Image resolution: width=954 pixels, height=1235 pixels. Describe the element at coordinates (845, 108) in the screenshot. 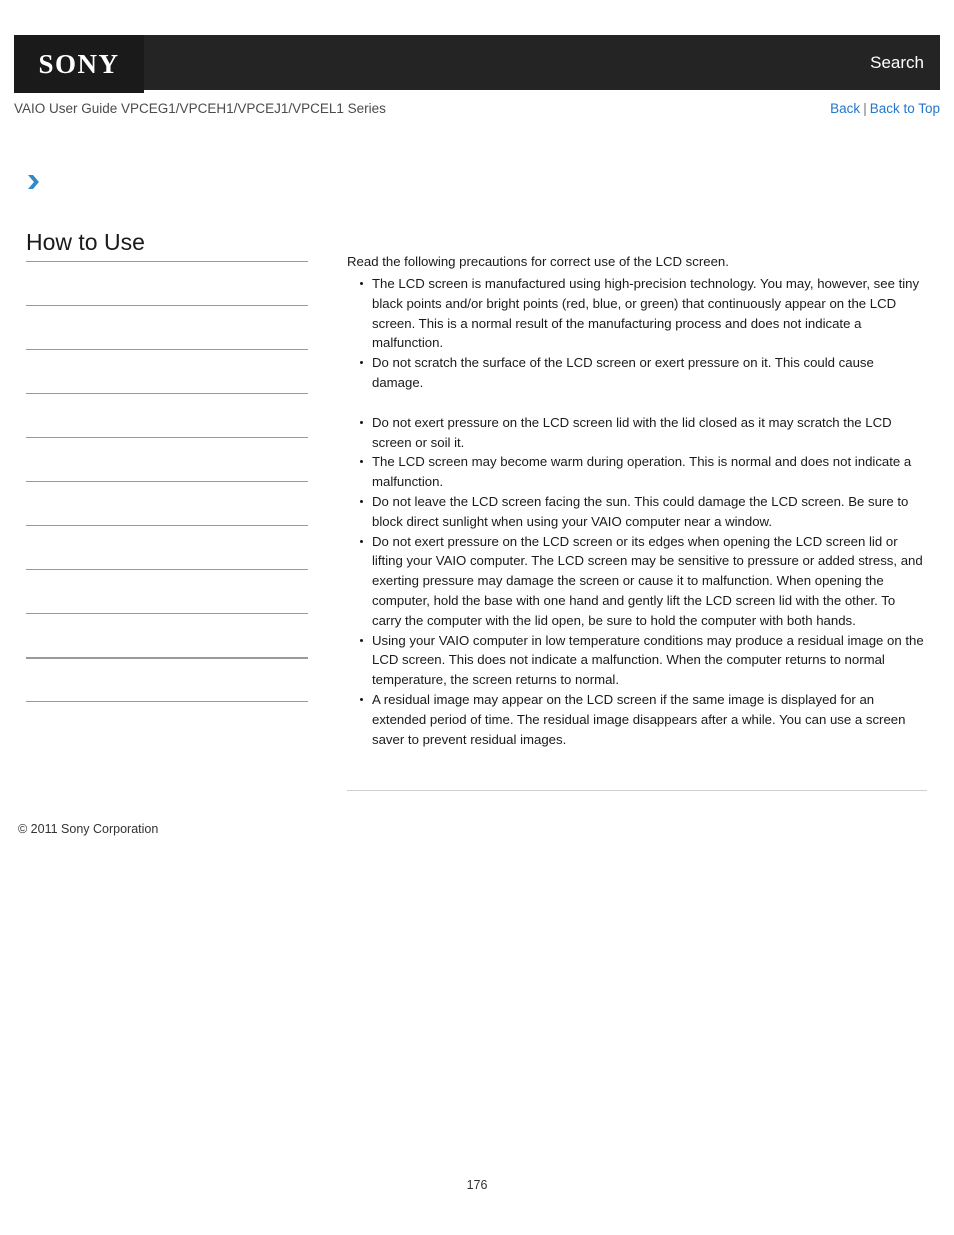

I see `back-link: Back` at that location.